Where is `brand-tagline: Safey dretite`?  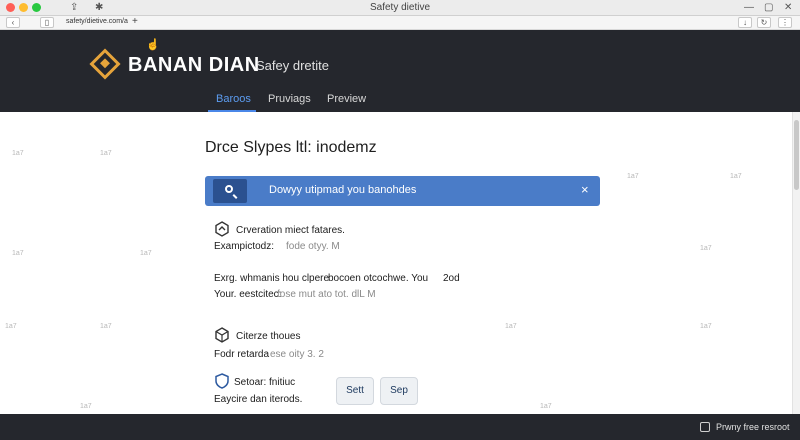 brand-tagline: Safey dretite is located at coordinates (292, 65).